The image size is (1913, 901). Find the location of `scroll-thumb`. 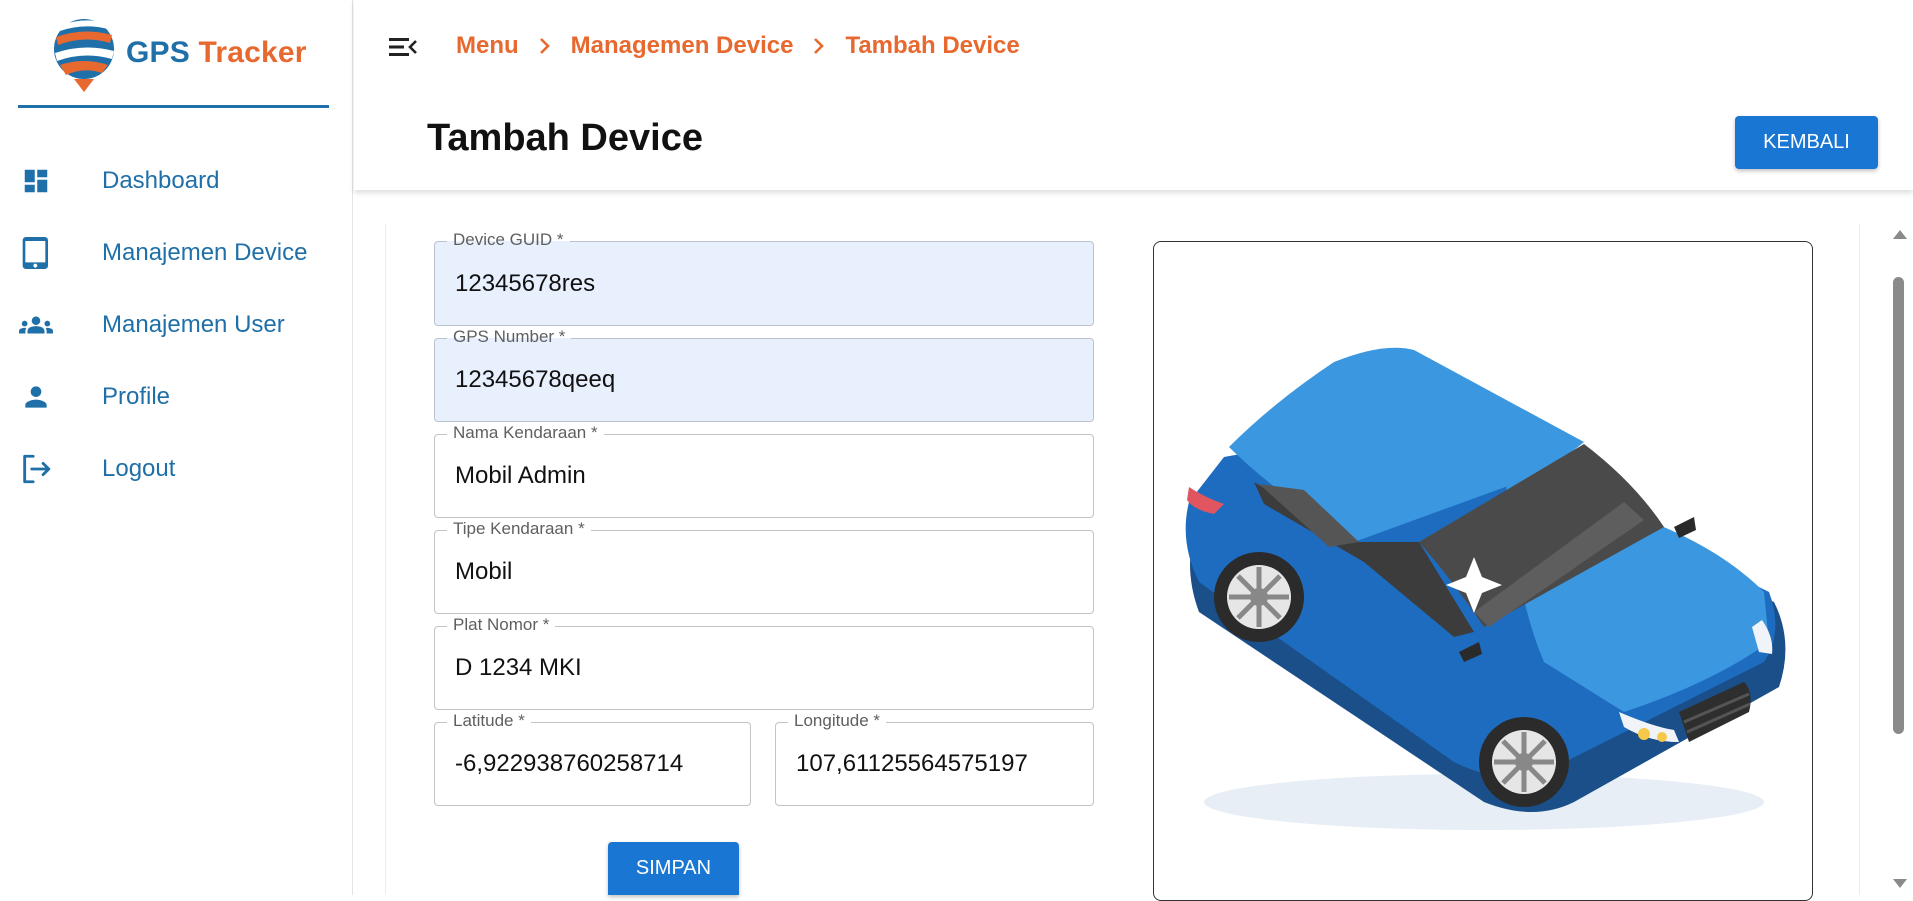

scroll-thumb is located at coordinates (1898, 505).